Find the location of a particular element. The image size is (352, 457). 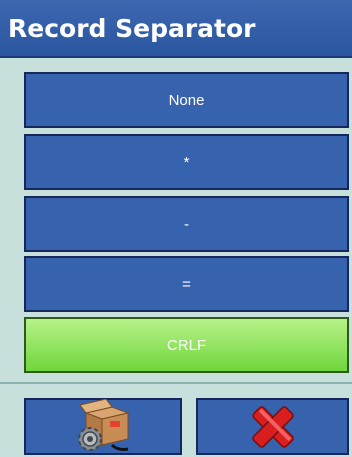

option-asterisk: * is located at coordinates (186, 162).